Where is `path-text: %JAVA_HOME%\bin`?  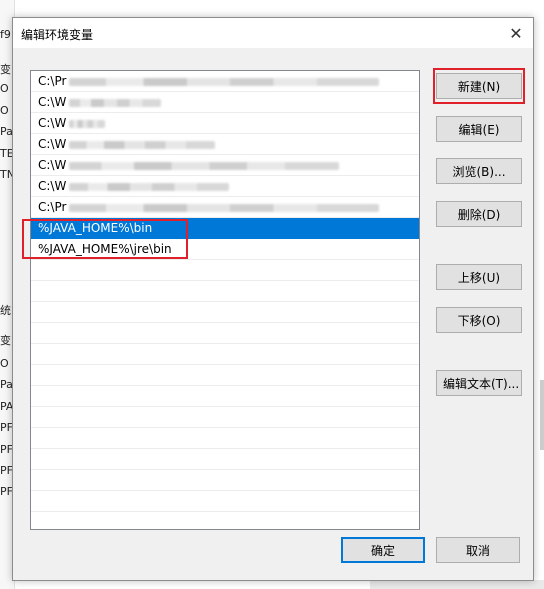 path-text: %JAVA_HOME%\bin is located at coordinates (95, 228).